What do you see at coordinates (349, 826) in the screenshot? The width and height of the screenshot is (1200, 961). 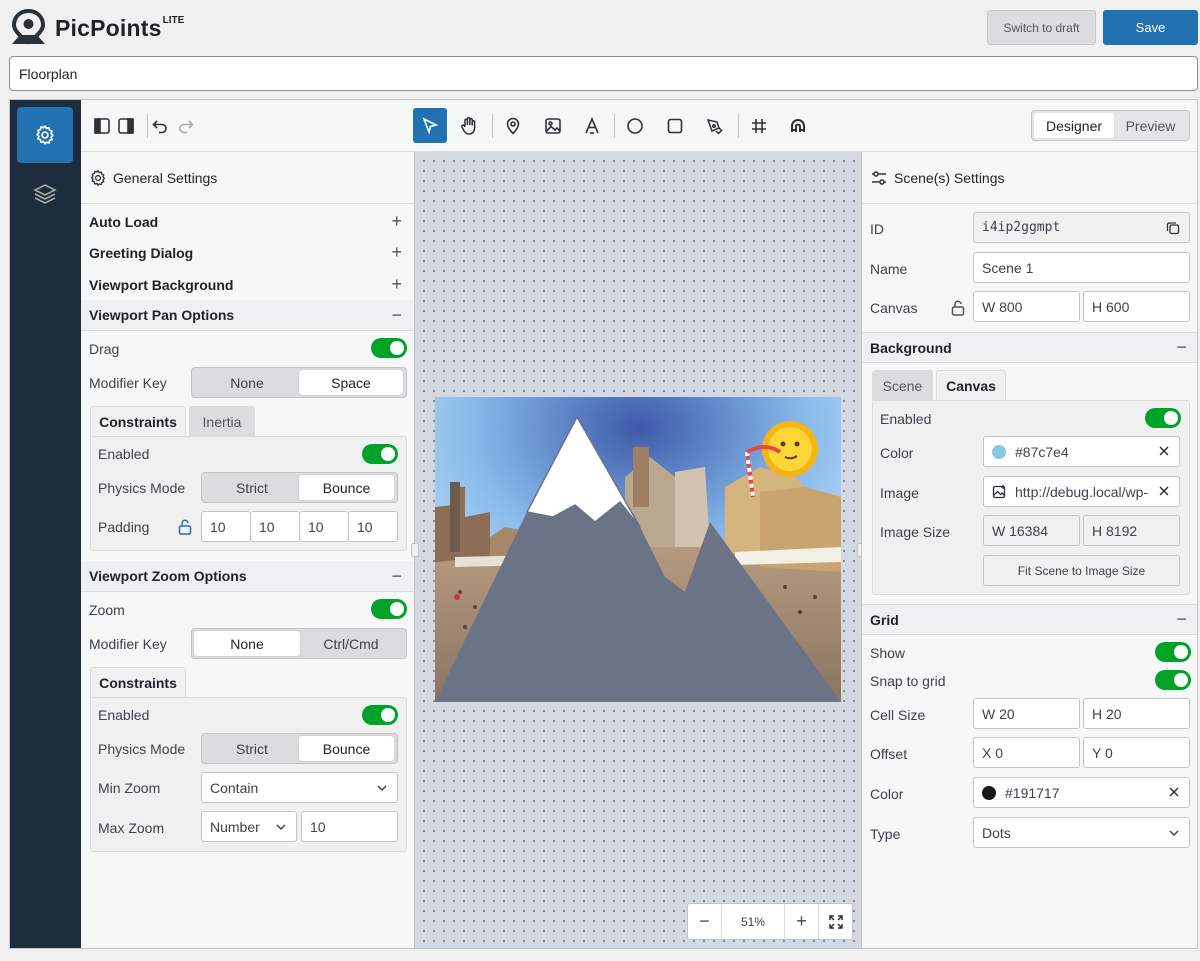 I see `max-zoom-value-field: 10` at bounding box center [349, 826].